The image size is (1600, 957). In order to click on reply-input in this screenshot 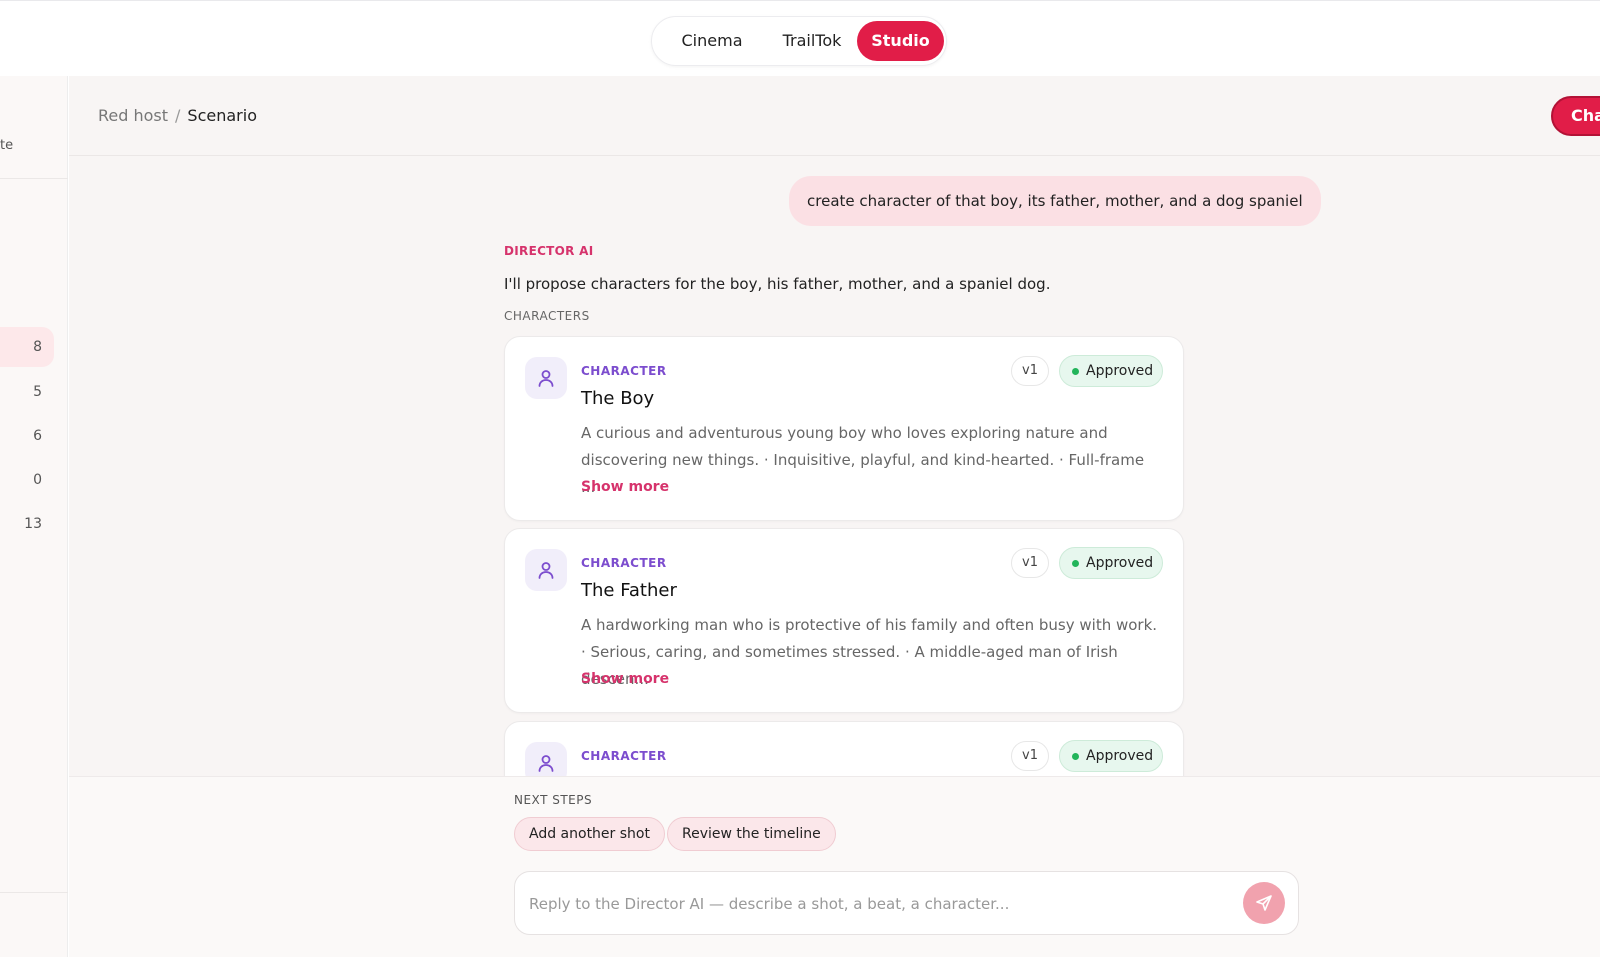, I will do `click(879, 904)`.